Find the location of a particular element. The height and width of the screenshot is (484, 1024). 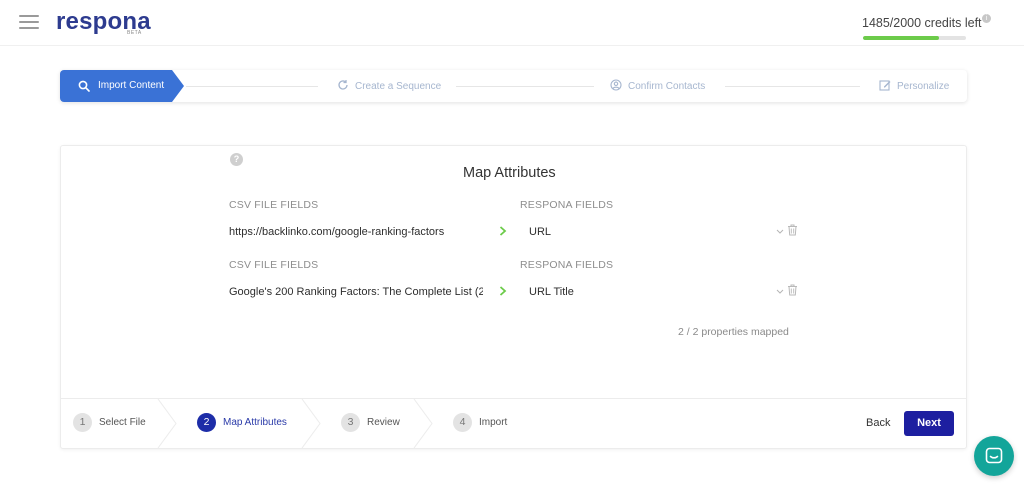

step-number: 4 is located at coordinates (462, 422).